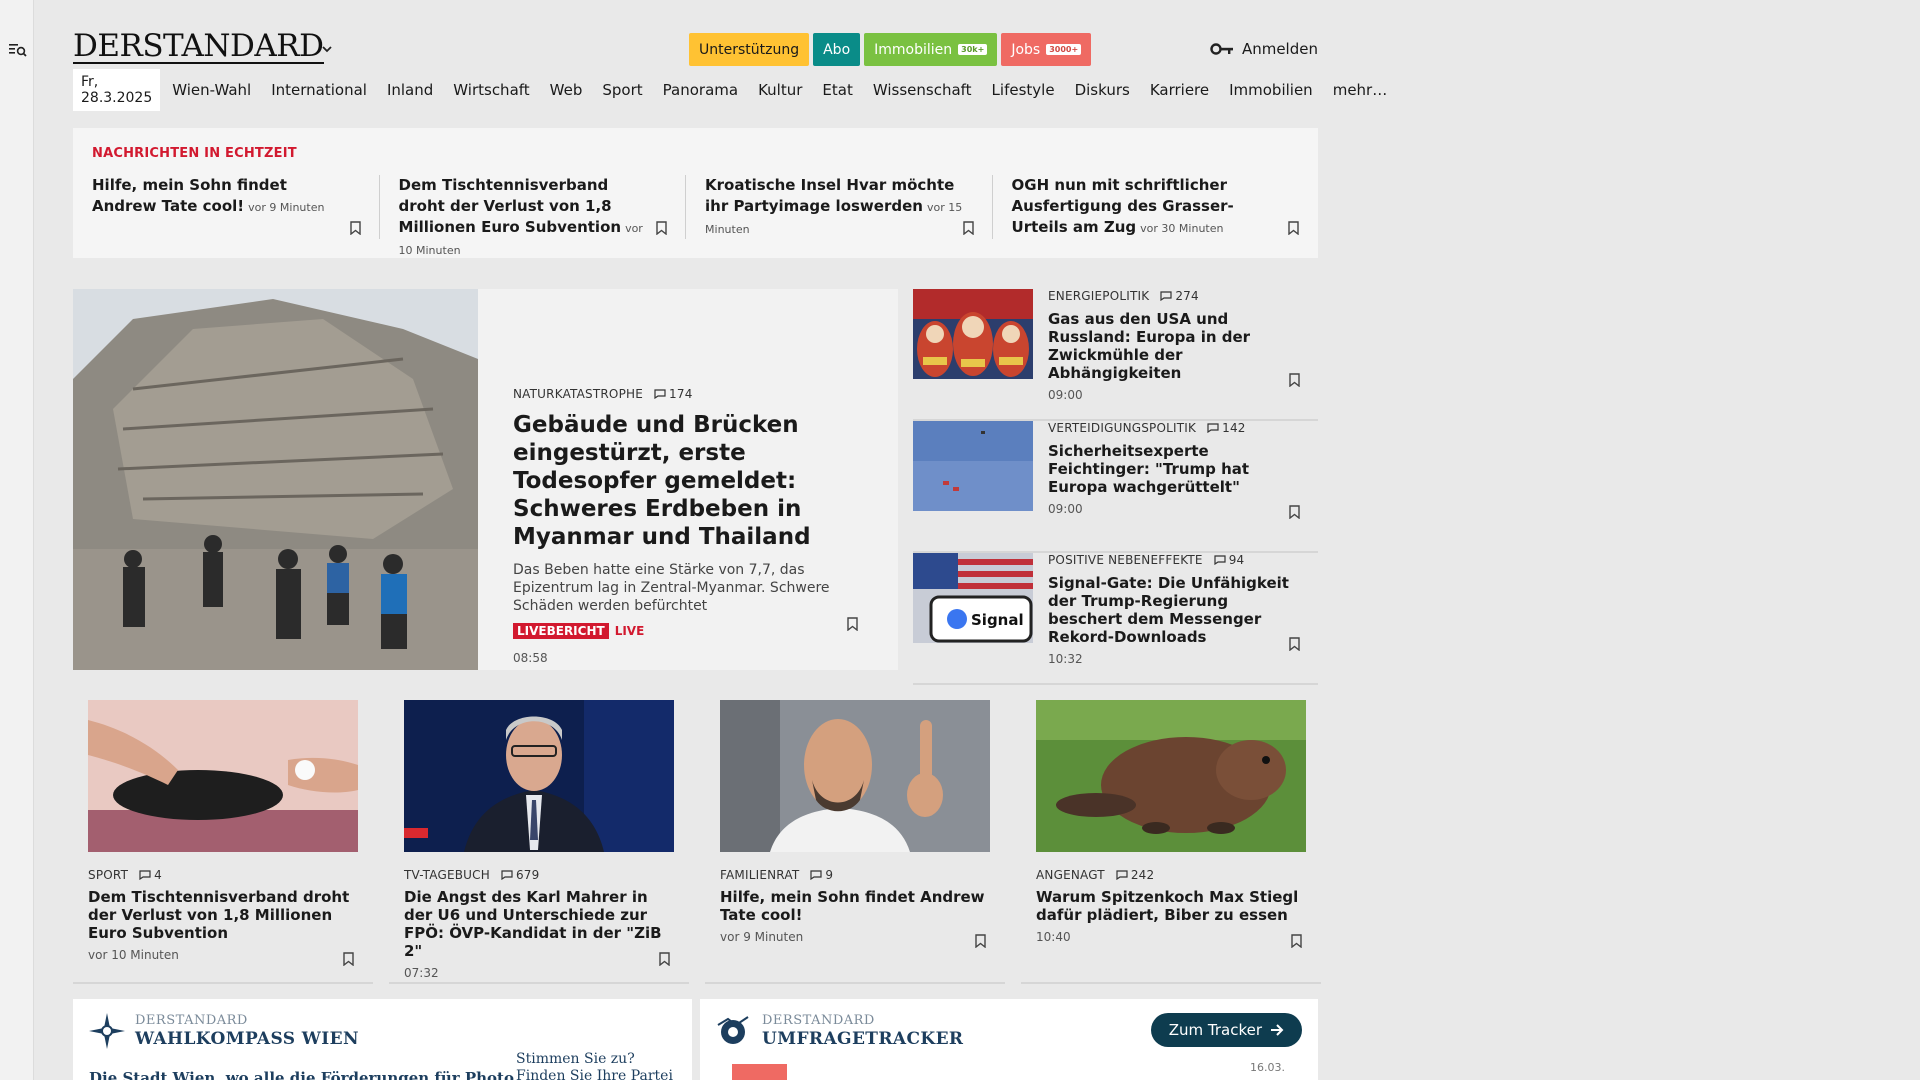 Image resolution: width=1920 pixels, height=1080 pixels. What do you see at coordinates (829, 875) in the screenshot?
I see `comment-count-value: 9` at bounding box center [829, 875].